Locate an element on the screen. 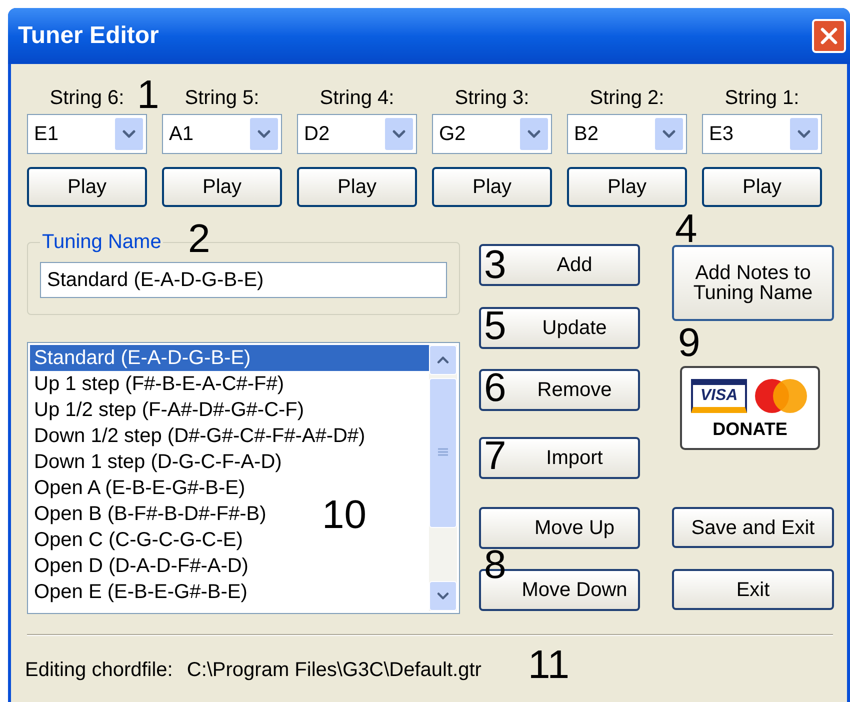 This screenshot has width=850, height=702. scrollbar is located at coordinates (443, 478).